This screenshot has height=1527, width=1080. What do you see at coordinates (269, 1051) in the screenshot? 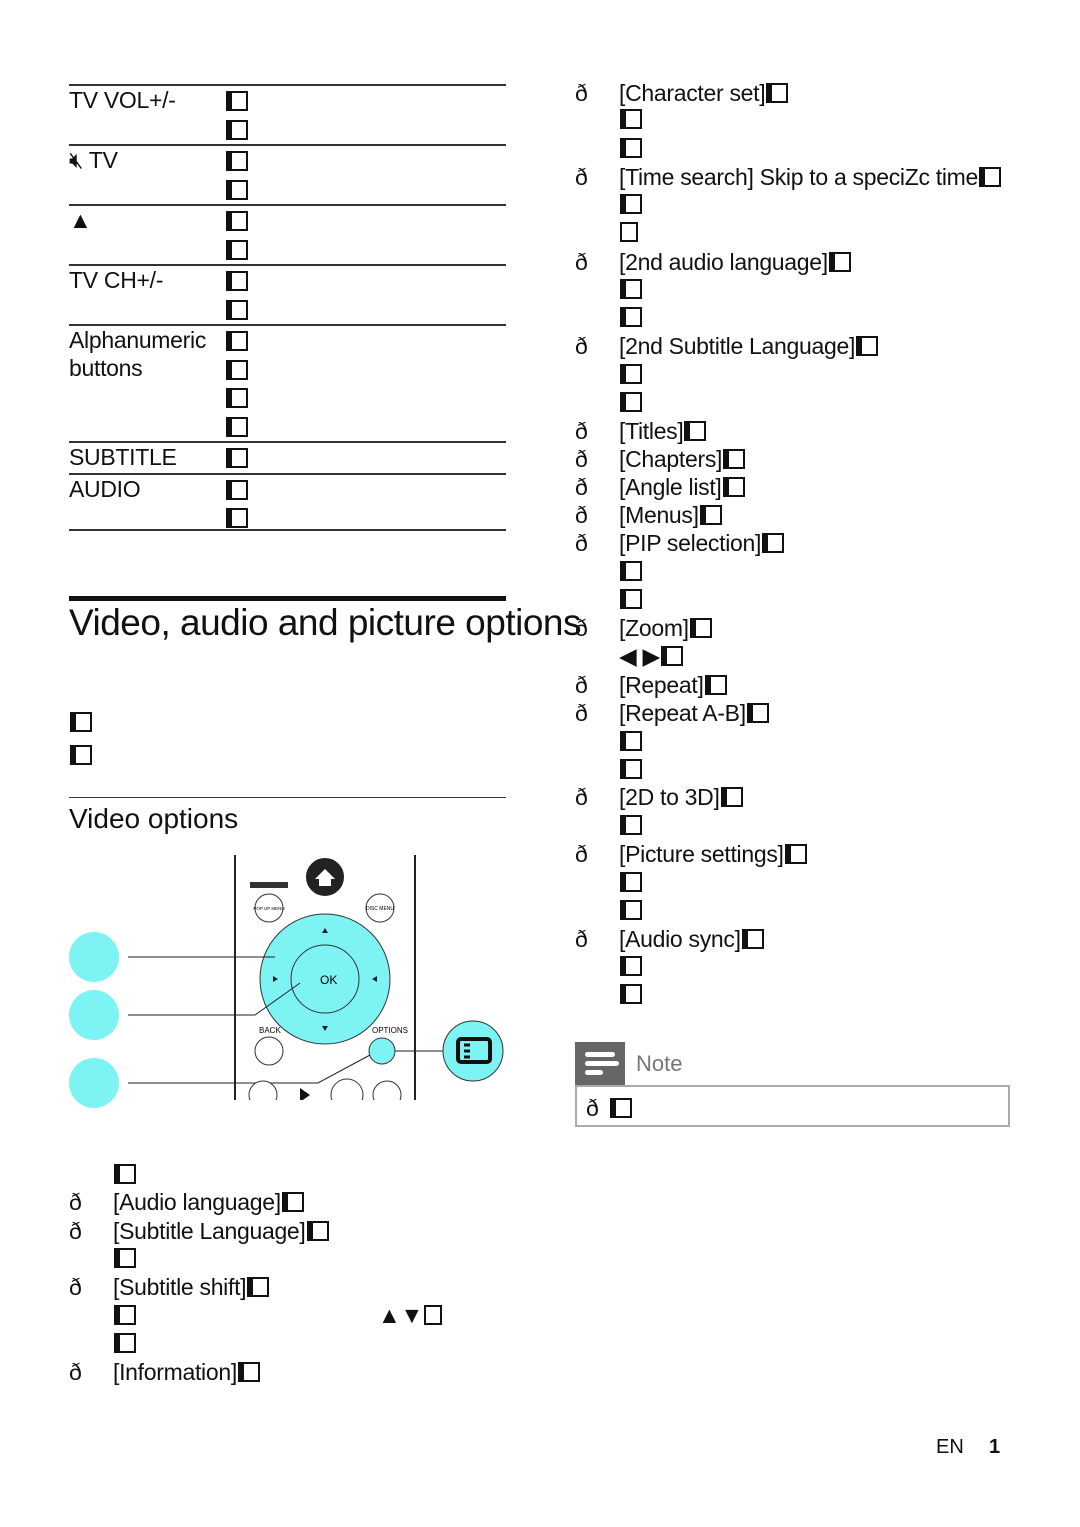
I see `back-button` at bounding box center [269, 1051].